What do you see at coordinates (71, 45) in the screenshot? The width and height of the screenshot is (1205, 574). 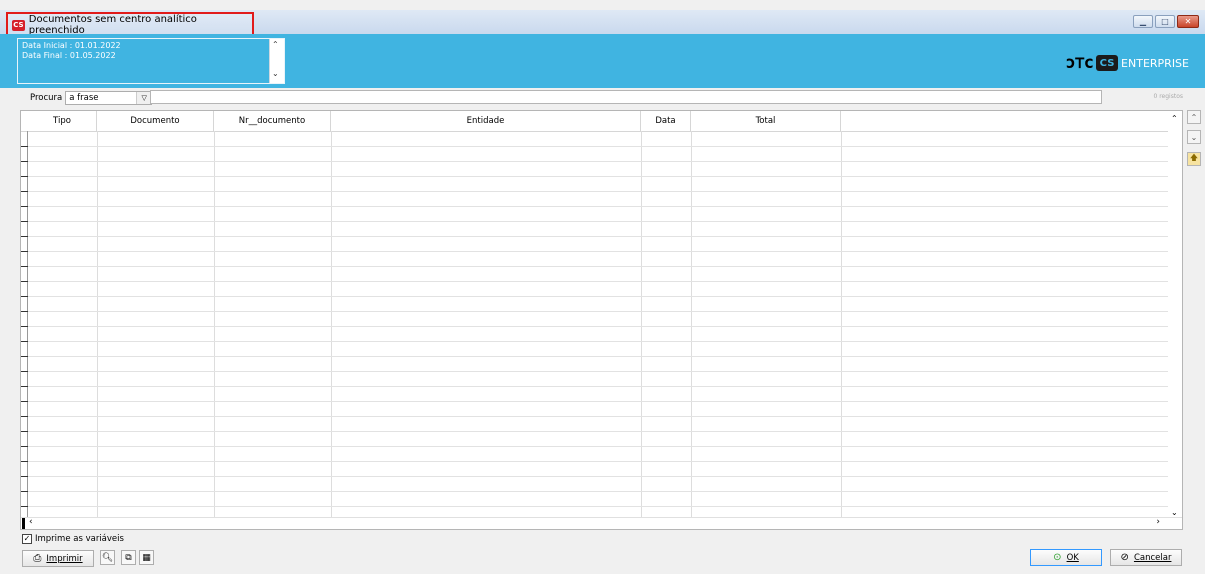 I see `param-start-date: Data Inicial : 01.01.2022` at bounding box center [71, 45].